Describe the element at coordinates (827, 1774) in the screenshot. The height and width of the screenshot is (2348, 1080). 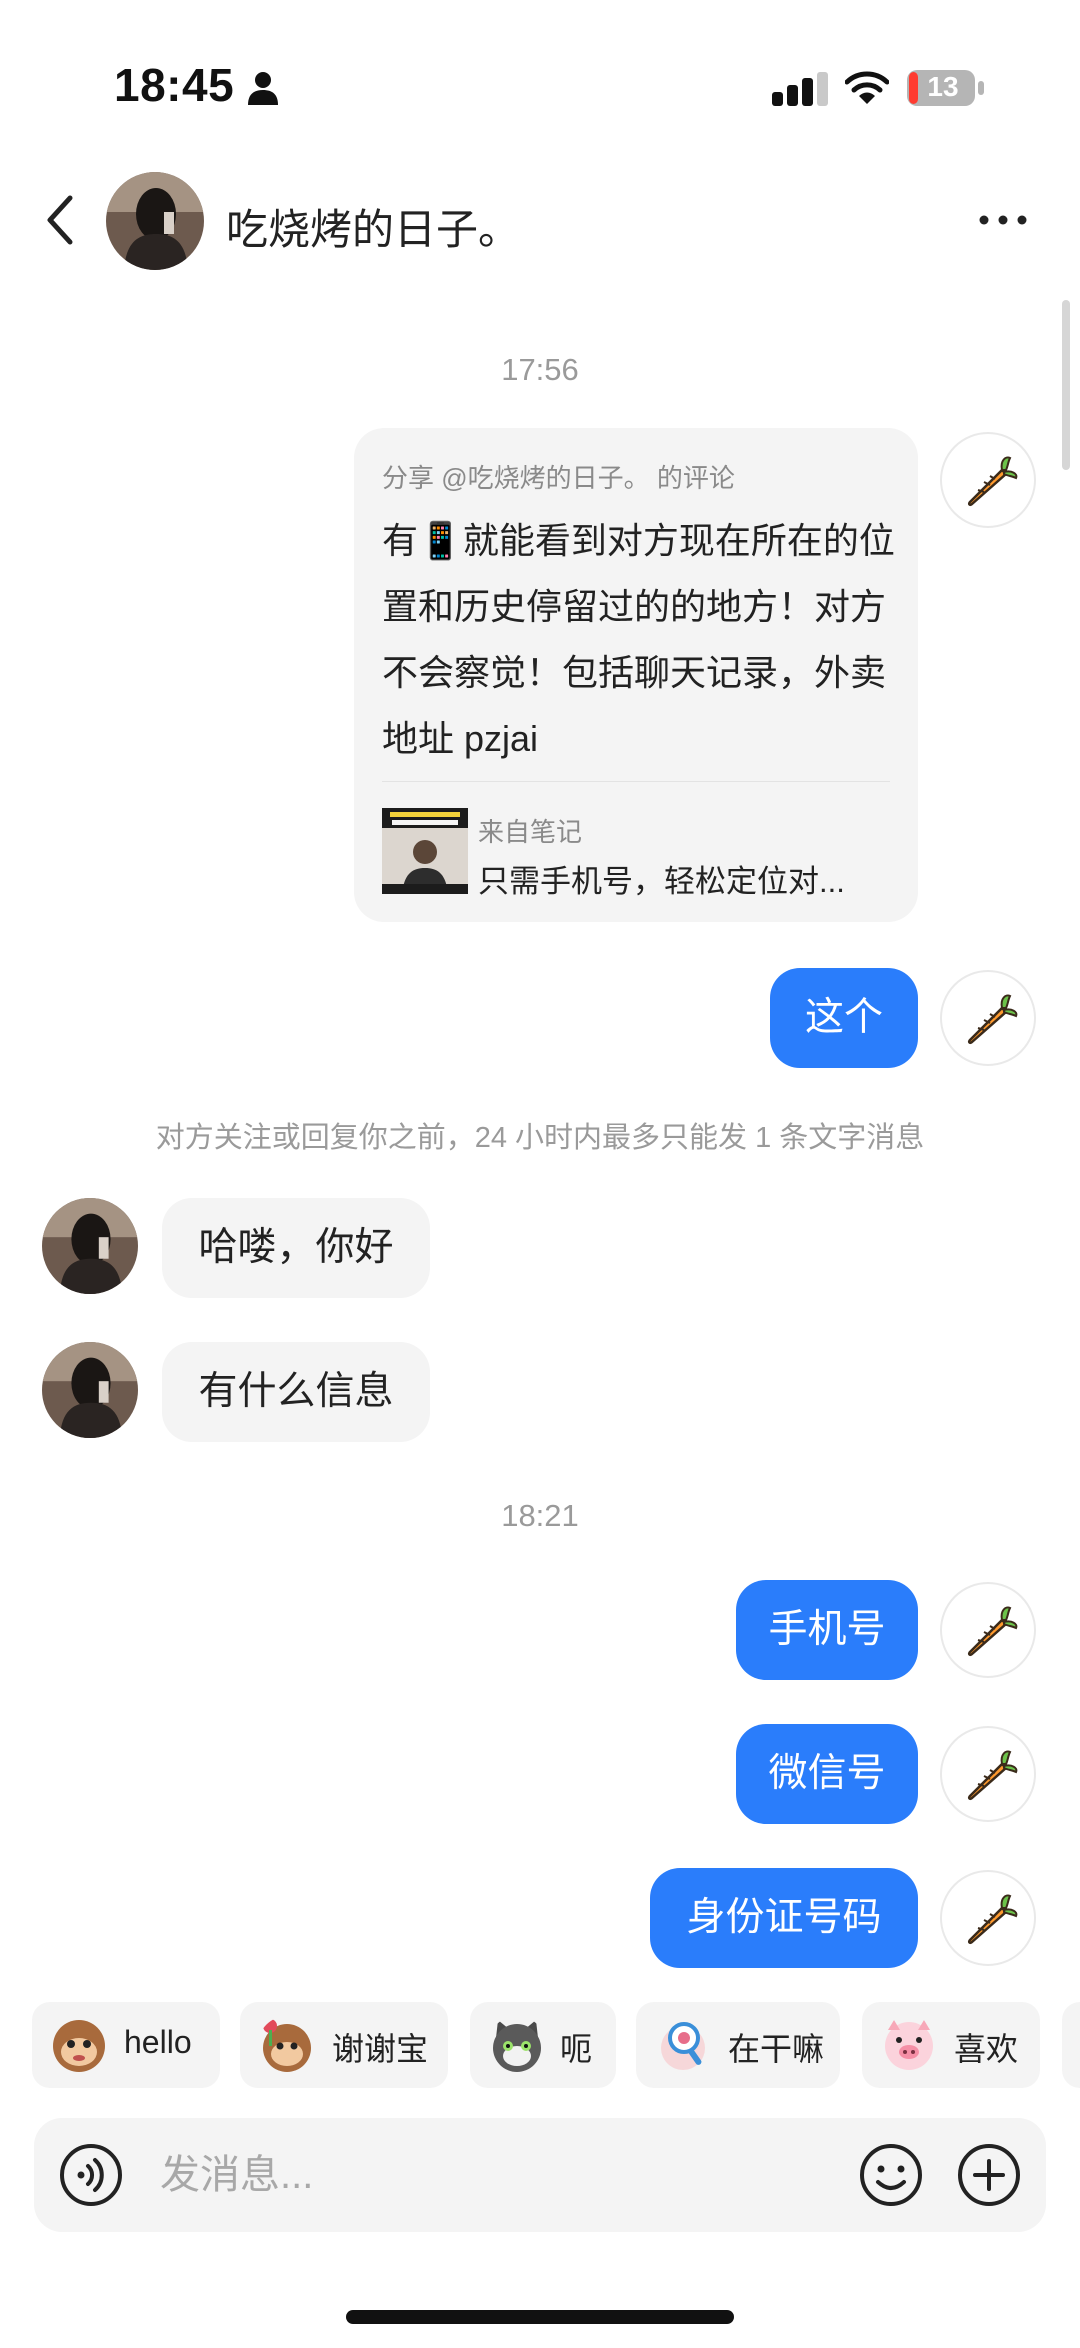
I see `message-bubble-outgoing: 微信号` at that location.